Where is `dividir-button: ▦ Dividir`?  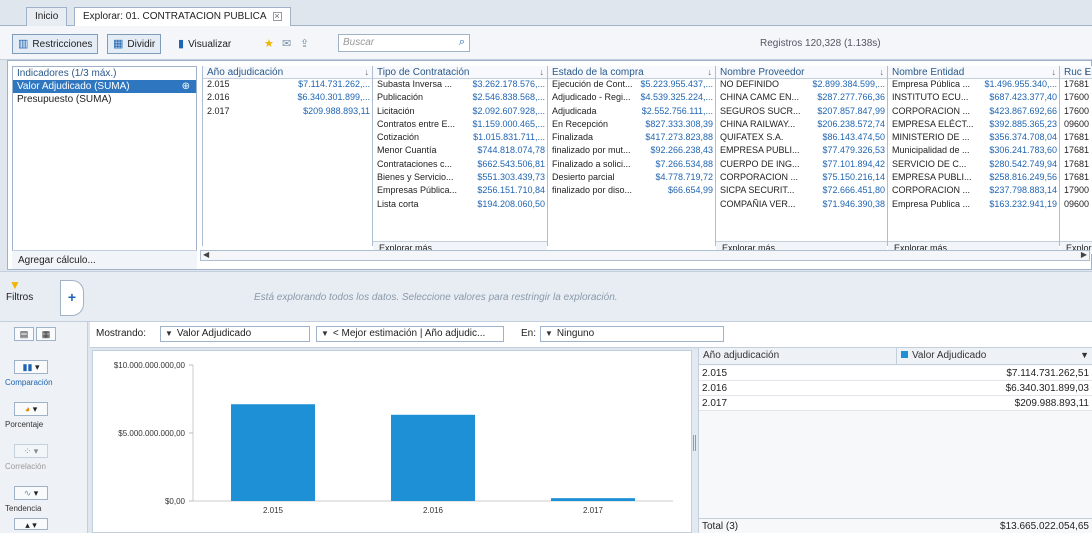 dividir-button: ▦ Dividir is located at coordinates (134, 44).